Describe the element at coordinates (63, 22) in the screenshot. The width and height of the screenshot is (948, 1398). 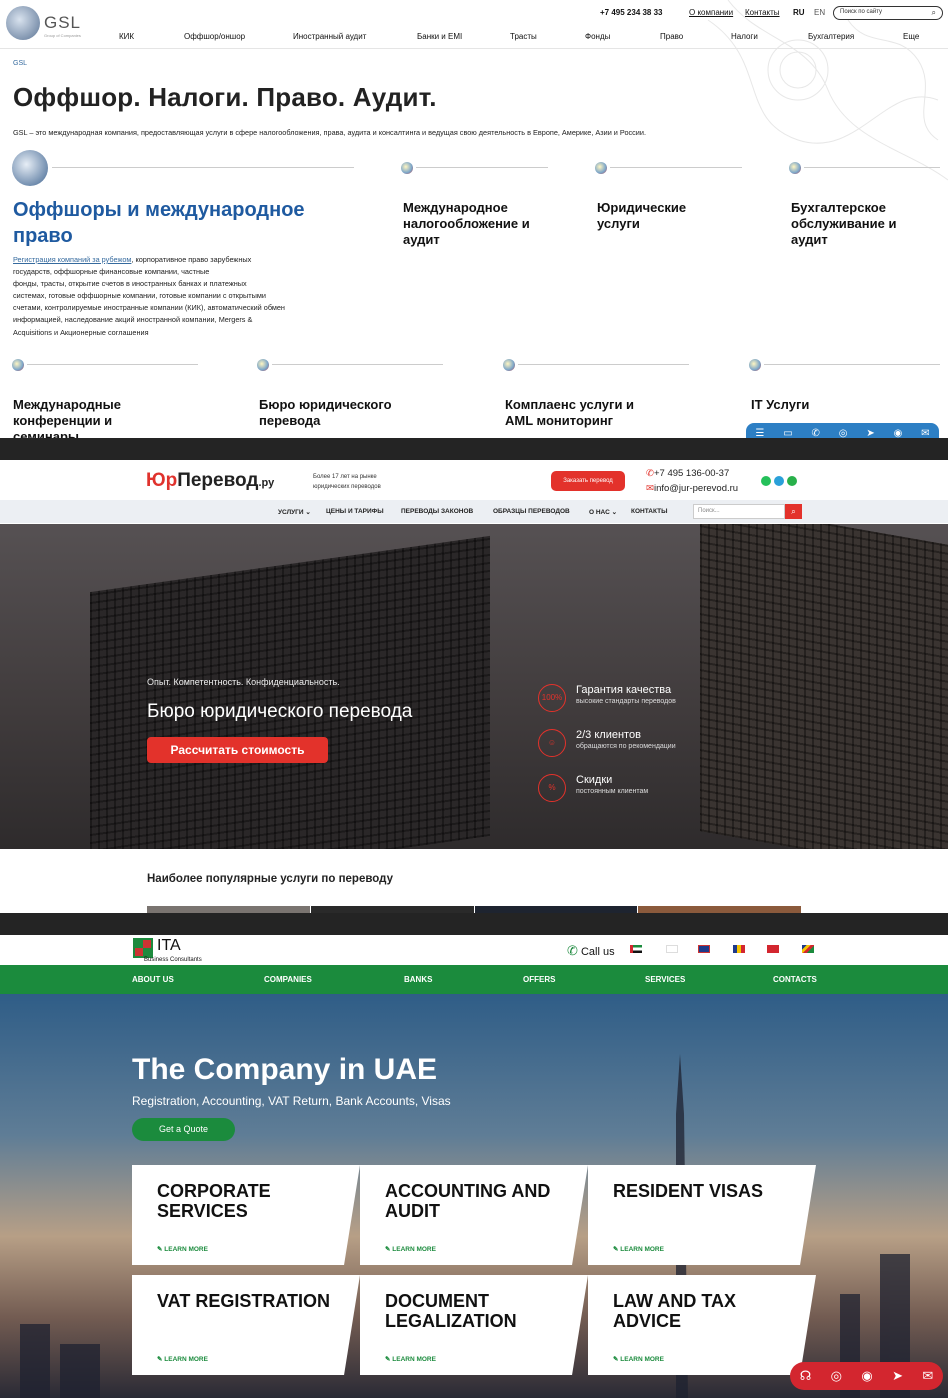
I see `gsl-logo-text: GSL` at that location.